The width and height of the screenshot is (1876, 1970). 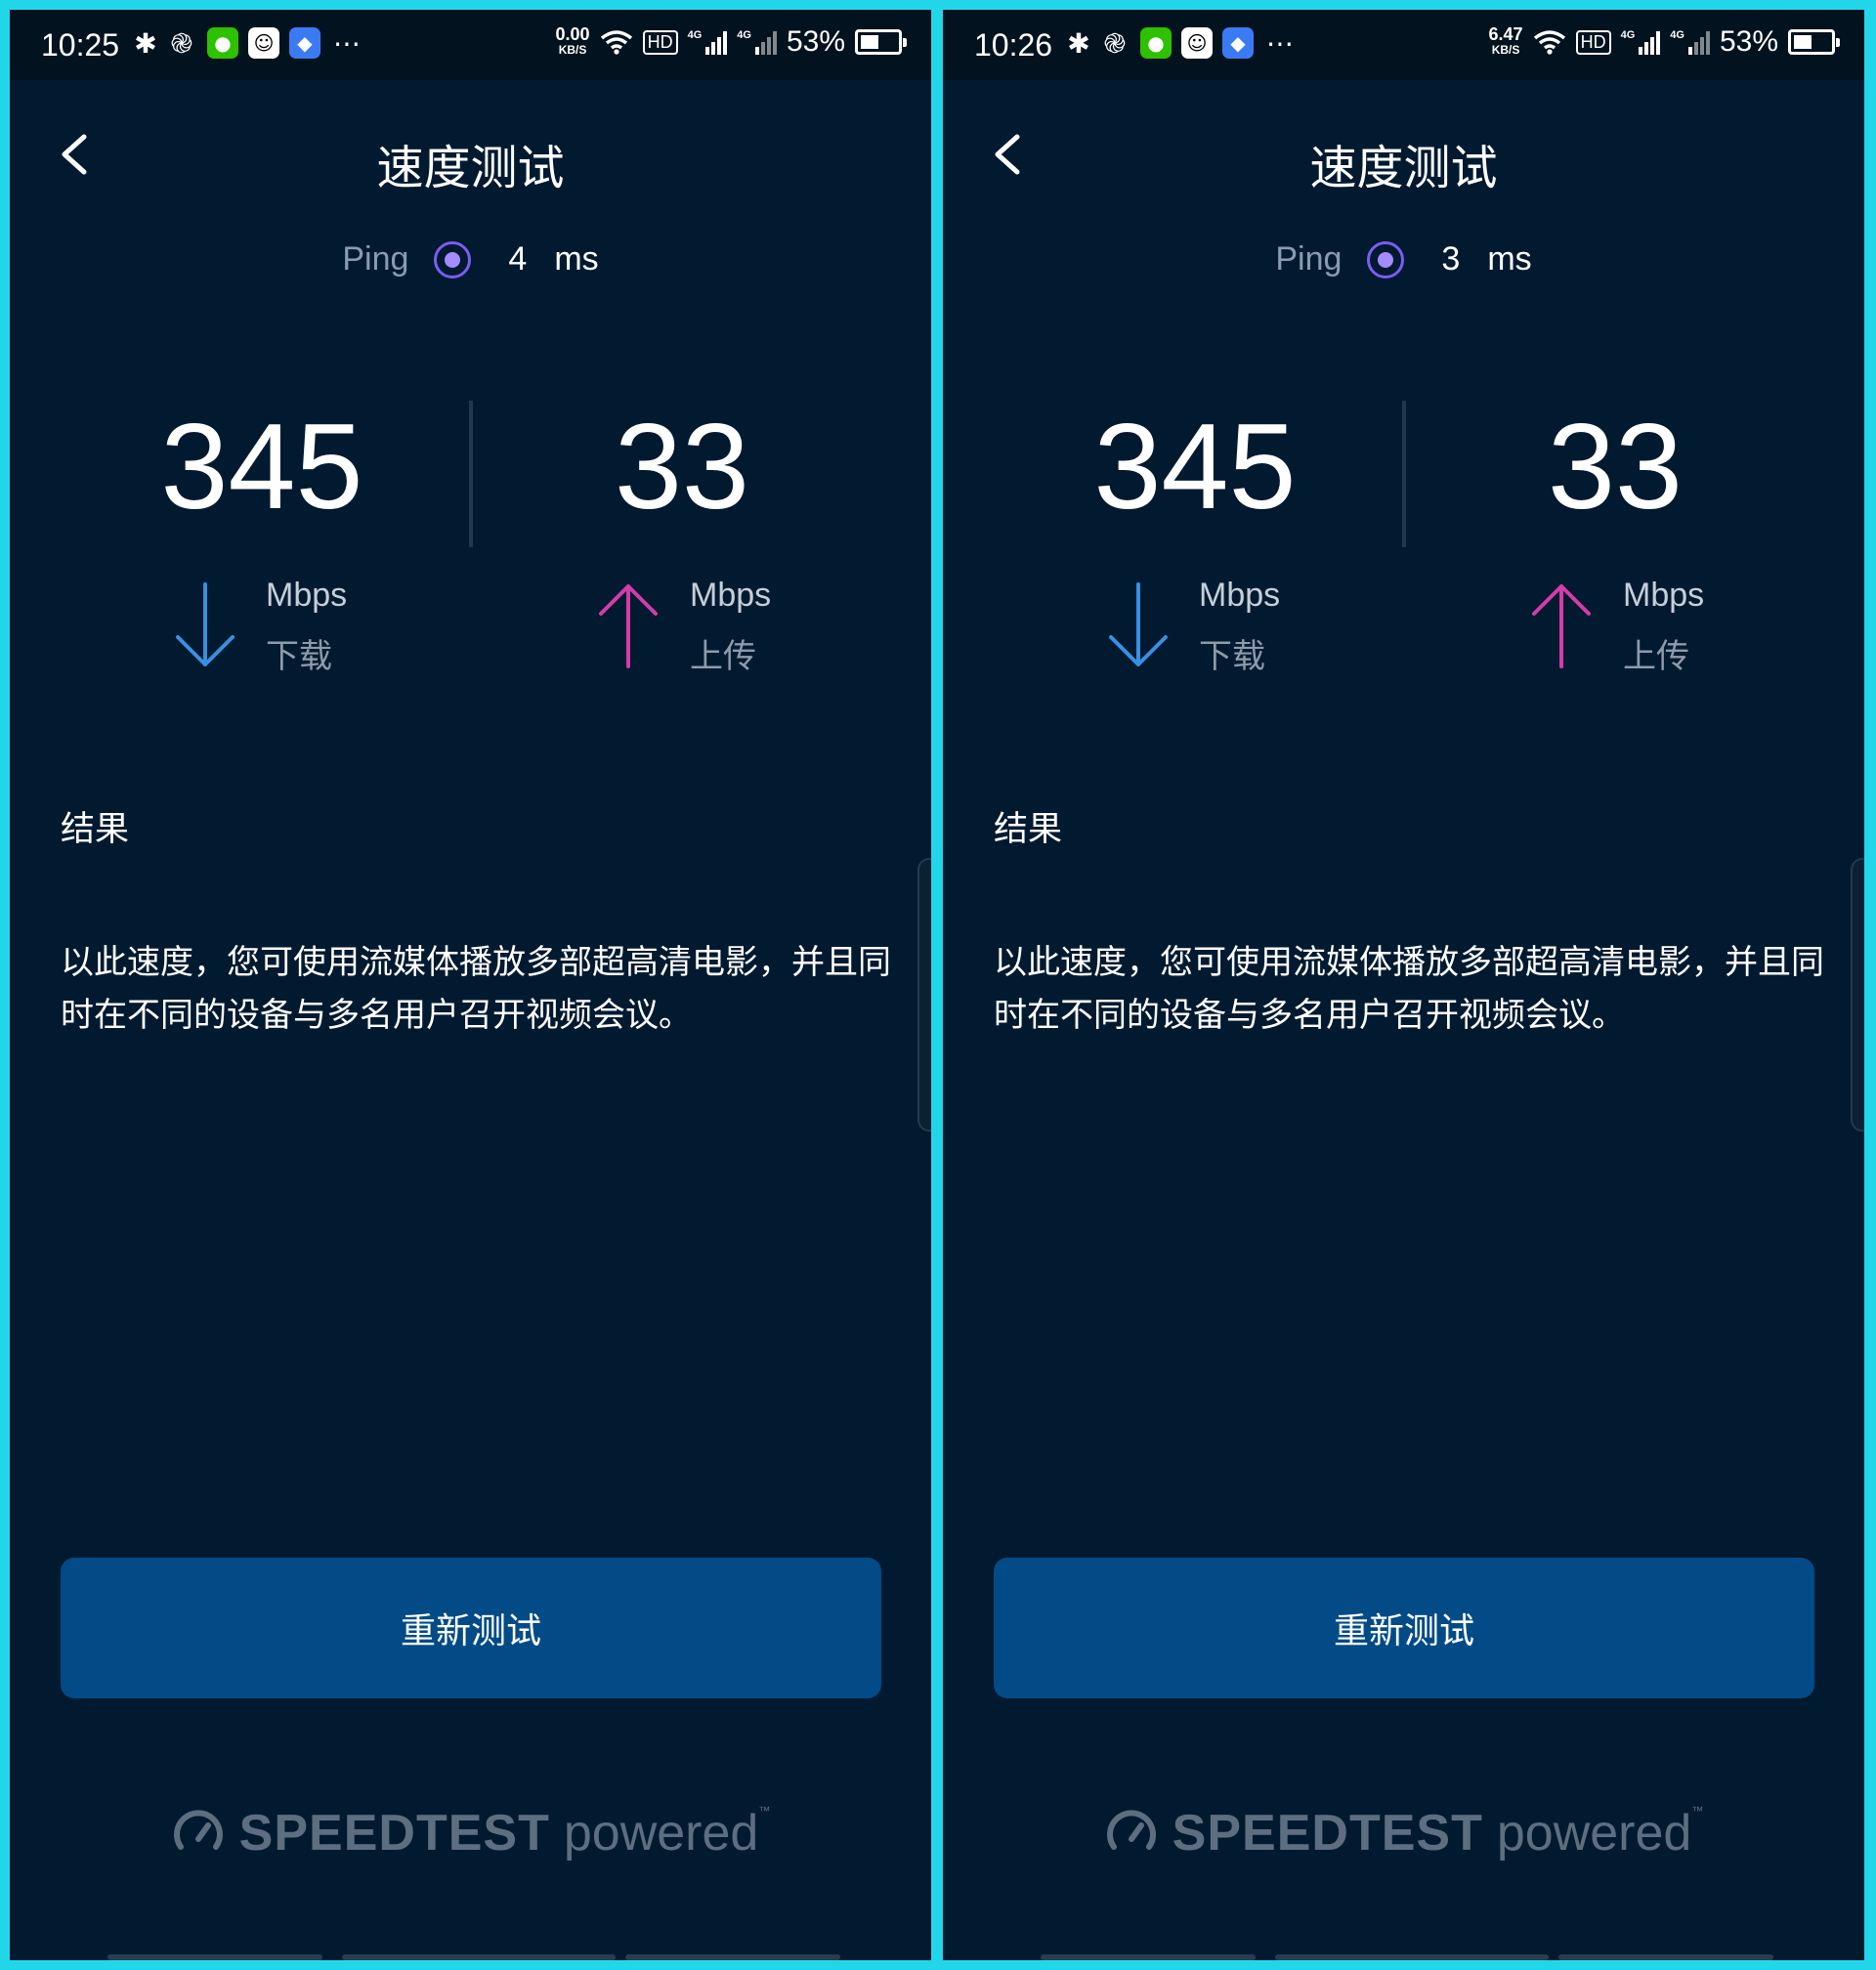 What do you see at coordinates (1664, 41) in the screenshot?
I see `system-status: 6.47 KB/S HD 4G 4G 53%` at bounding box center [1664, 41].